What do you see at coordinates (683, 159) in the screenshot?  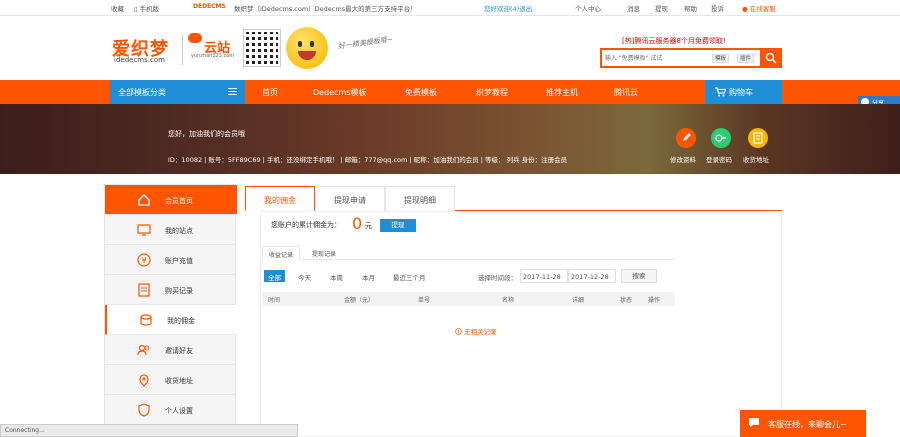 I see `edit-profile-label: 修改资料` at bounding box center [683, 159].